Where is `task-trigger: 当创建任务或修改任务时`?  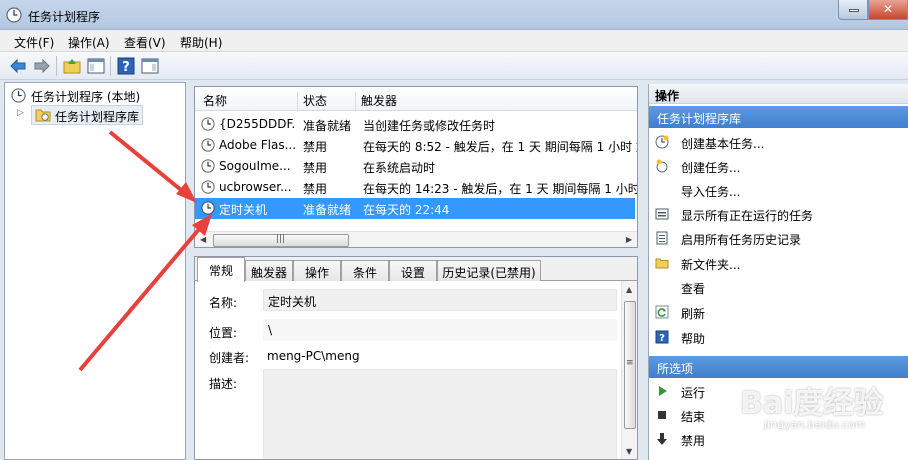
task-trigger: 当创建任务或修改任务时 is located at coordinates (429, 126).